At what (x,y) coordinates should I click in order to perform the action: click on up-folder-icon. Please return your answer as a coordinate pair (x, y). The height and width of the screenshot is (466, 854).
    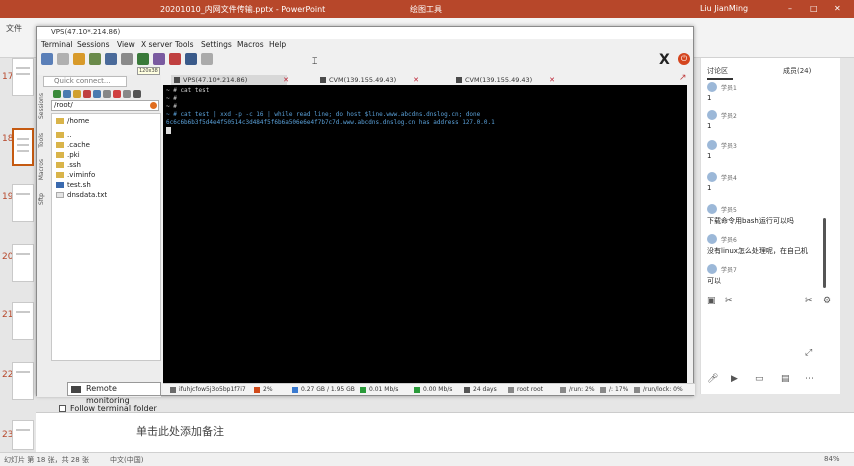
    Looking at the image, I should click on (57, 94).